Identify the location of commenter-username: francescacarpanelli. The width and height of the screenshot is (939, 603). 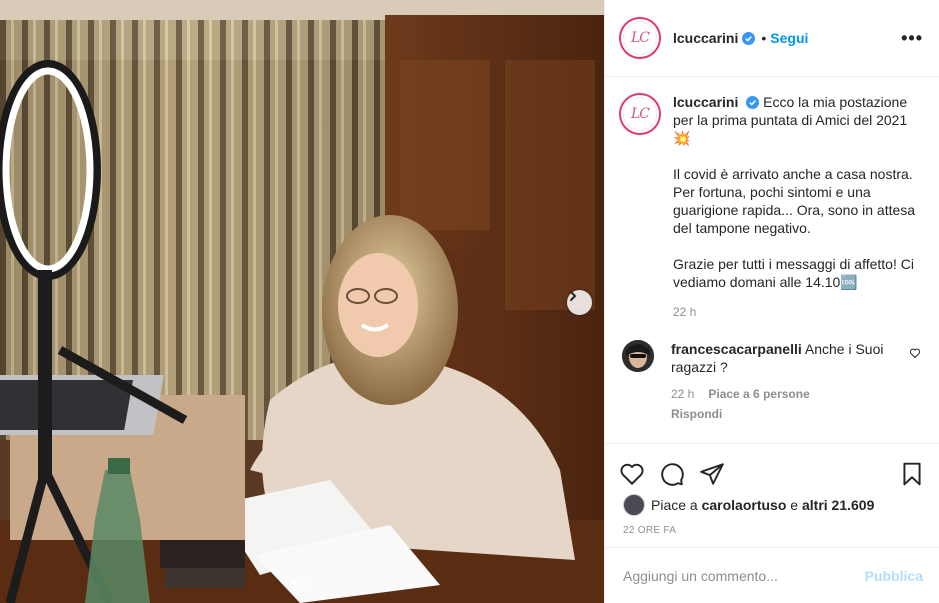
(736, 349).